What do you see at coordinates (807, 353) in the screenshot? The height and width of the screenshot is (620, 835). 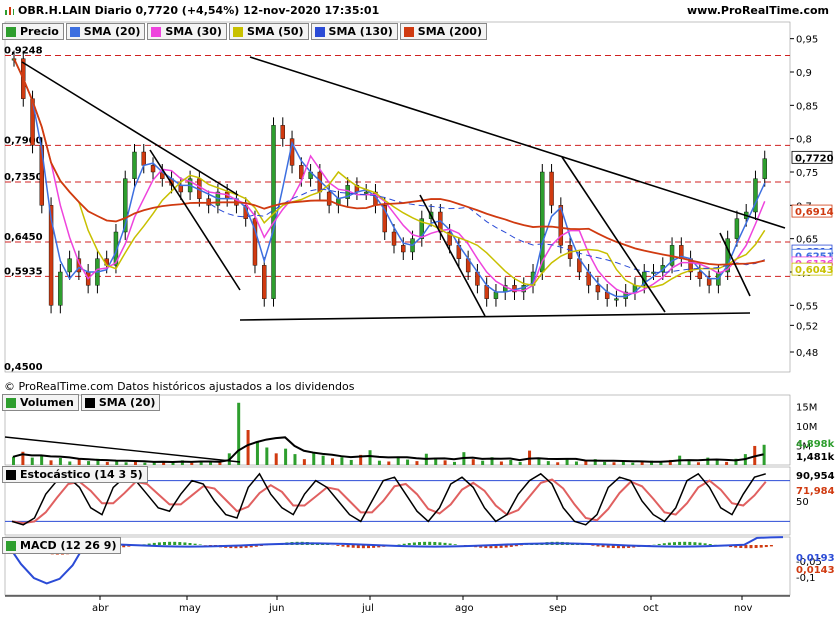 I see `price-y-tick: 0,48` at bounding box center [807, 353].